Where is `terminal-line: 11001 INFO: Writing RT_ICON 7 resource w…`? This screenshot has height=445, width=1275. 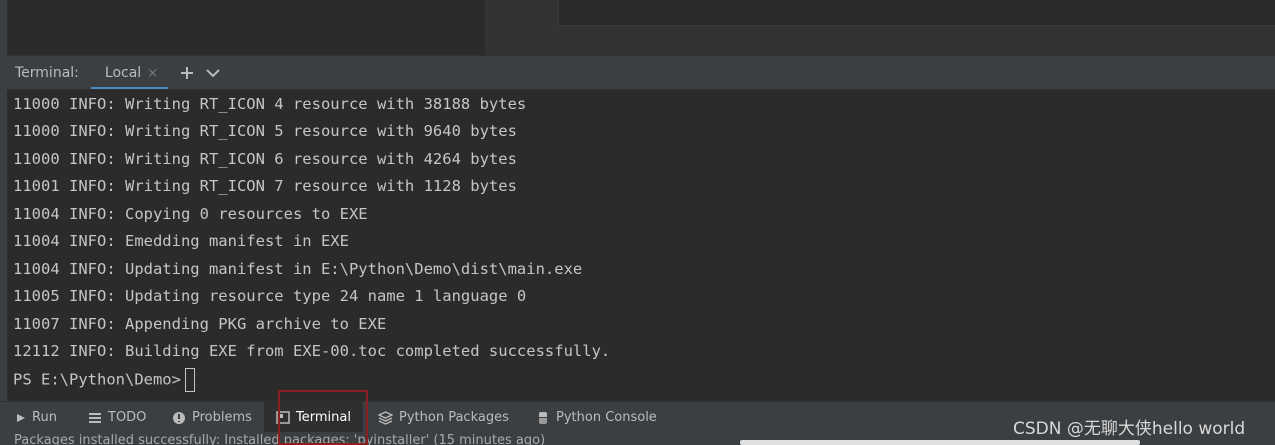
terminal-line: 11001 INFO: Writing RT_ICON 7 resource w… is located at coordinates (265, 186).